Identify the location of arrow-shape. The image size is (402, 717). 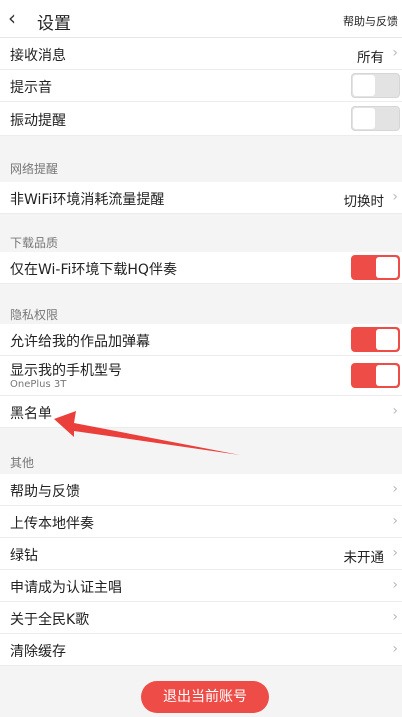
(147, 433).